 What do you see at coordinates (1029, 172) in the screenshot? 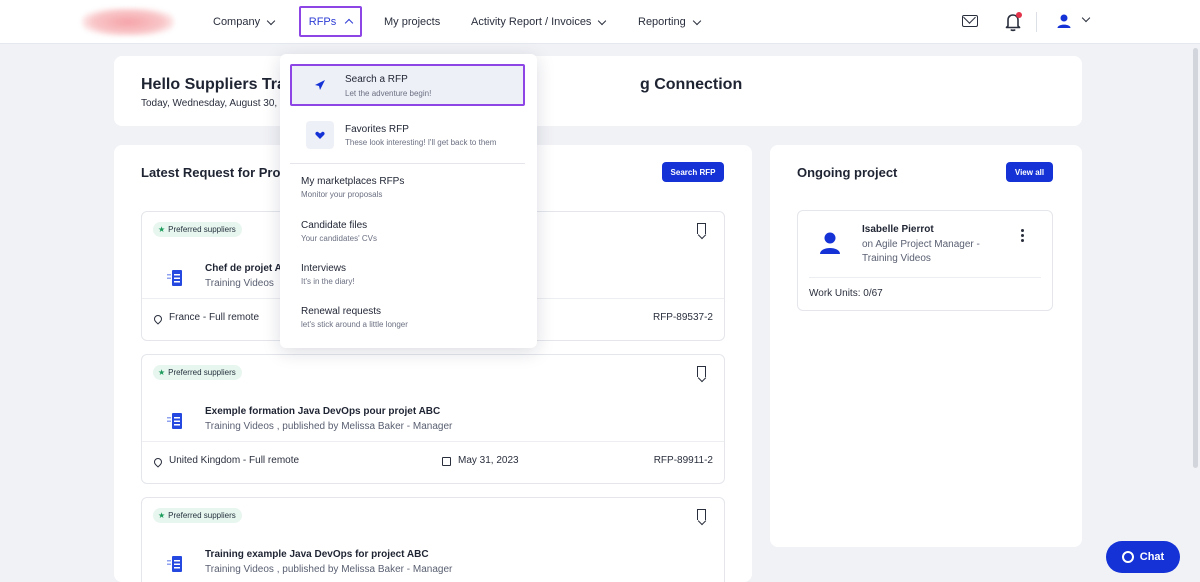
I see `view-all-button: View all` at bounding box center [1029, 172].